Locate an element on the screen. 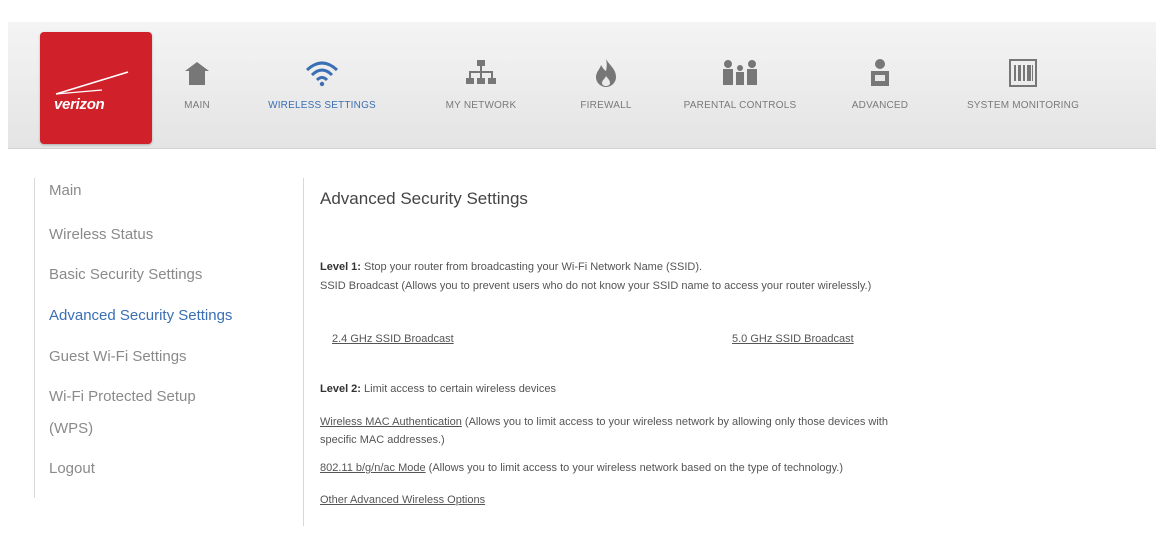 Image resolution: width=1162 pixels, height=536 pixels. level2-heading: Level 2: is located at coordinates (340, 389).